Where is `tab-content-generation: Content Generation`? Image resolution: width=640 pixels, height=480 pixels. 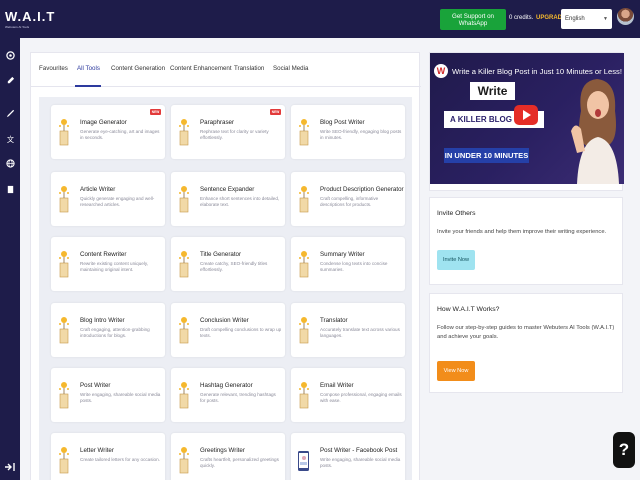 tab-content-generation: Content Generation is located at coordinates (138, 68).